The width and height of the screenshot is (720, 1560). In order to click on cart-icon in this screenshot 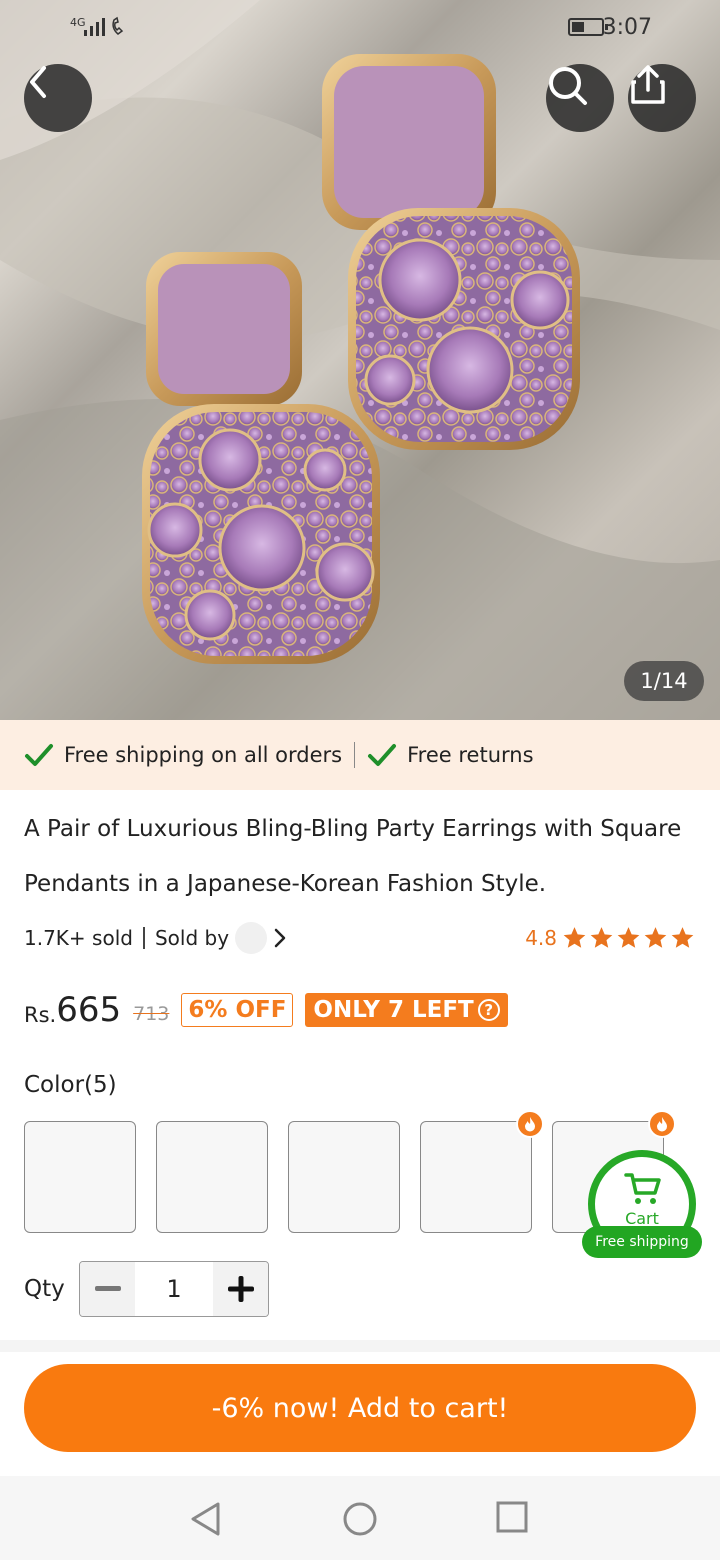, I will do `click(642, 1188)`.